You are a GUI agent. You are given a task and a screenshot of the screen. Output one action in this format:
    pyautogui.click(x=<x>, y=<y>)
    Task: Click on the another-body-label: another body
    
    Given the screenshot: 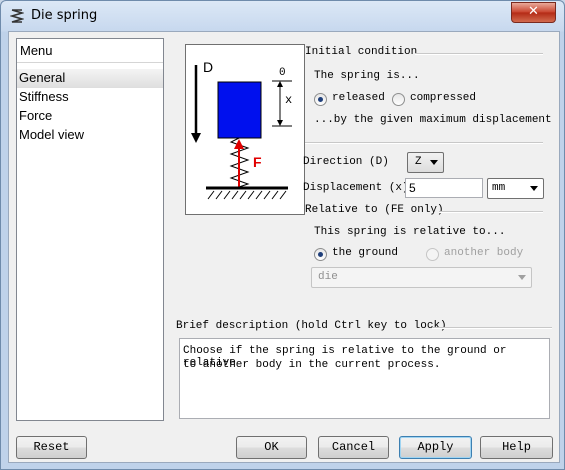 What is the action you would take?
    pyautogui.click(x=483, y=253)
    